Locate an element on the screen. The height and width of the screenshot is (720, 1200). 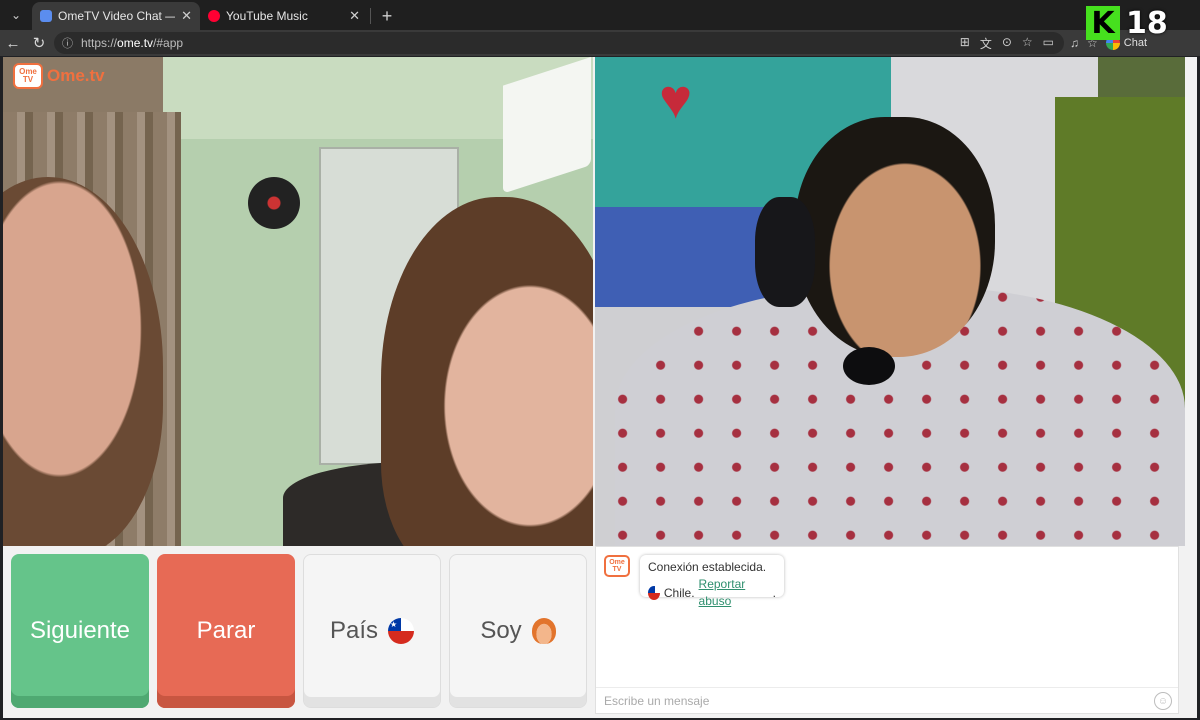
extension-icon: ⊙ is located at coordinates (1007, 43).